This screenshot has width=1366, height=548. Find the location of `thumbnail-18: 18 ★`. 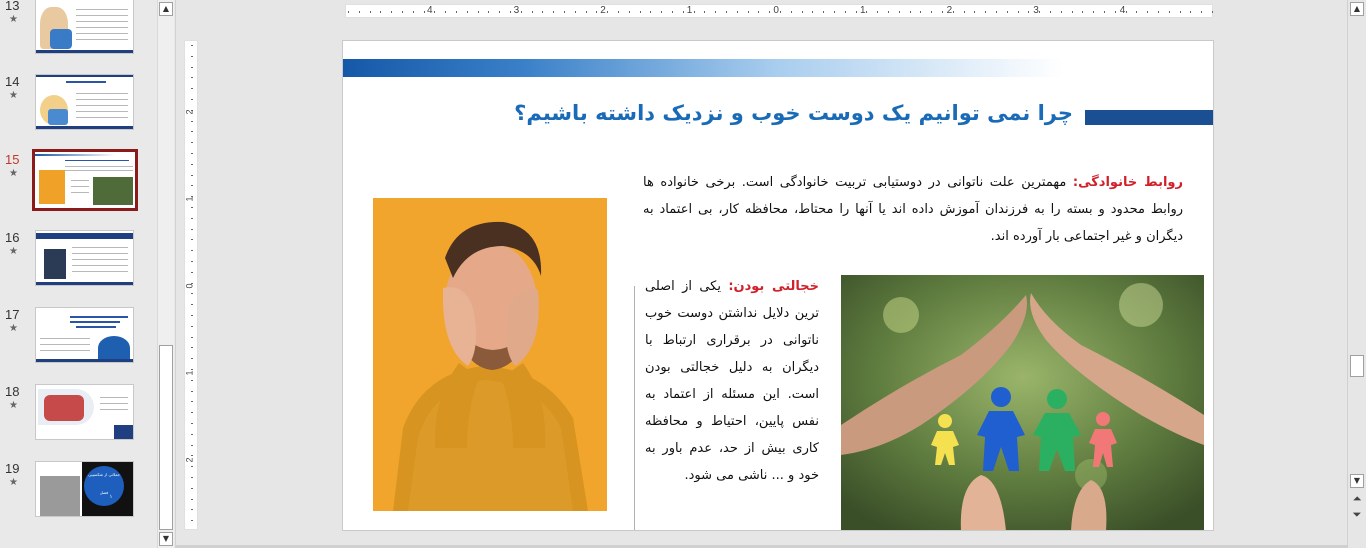

thumbnail-18: 18 ★ is located at coordinates (75, 417).